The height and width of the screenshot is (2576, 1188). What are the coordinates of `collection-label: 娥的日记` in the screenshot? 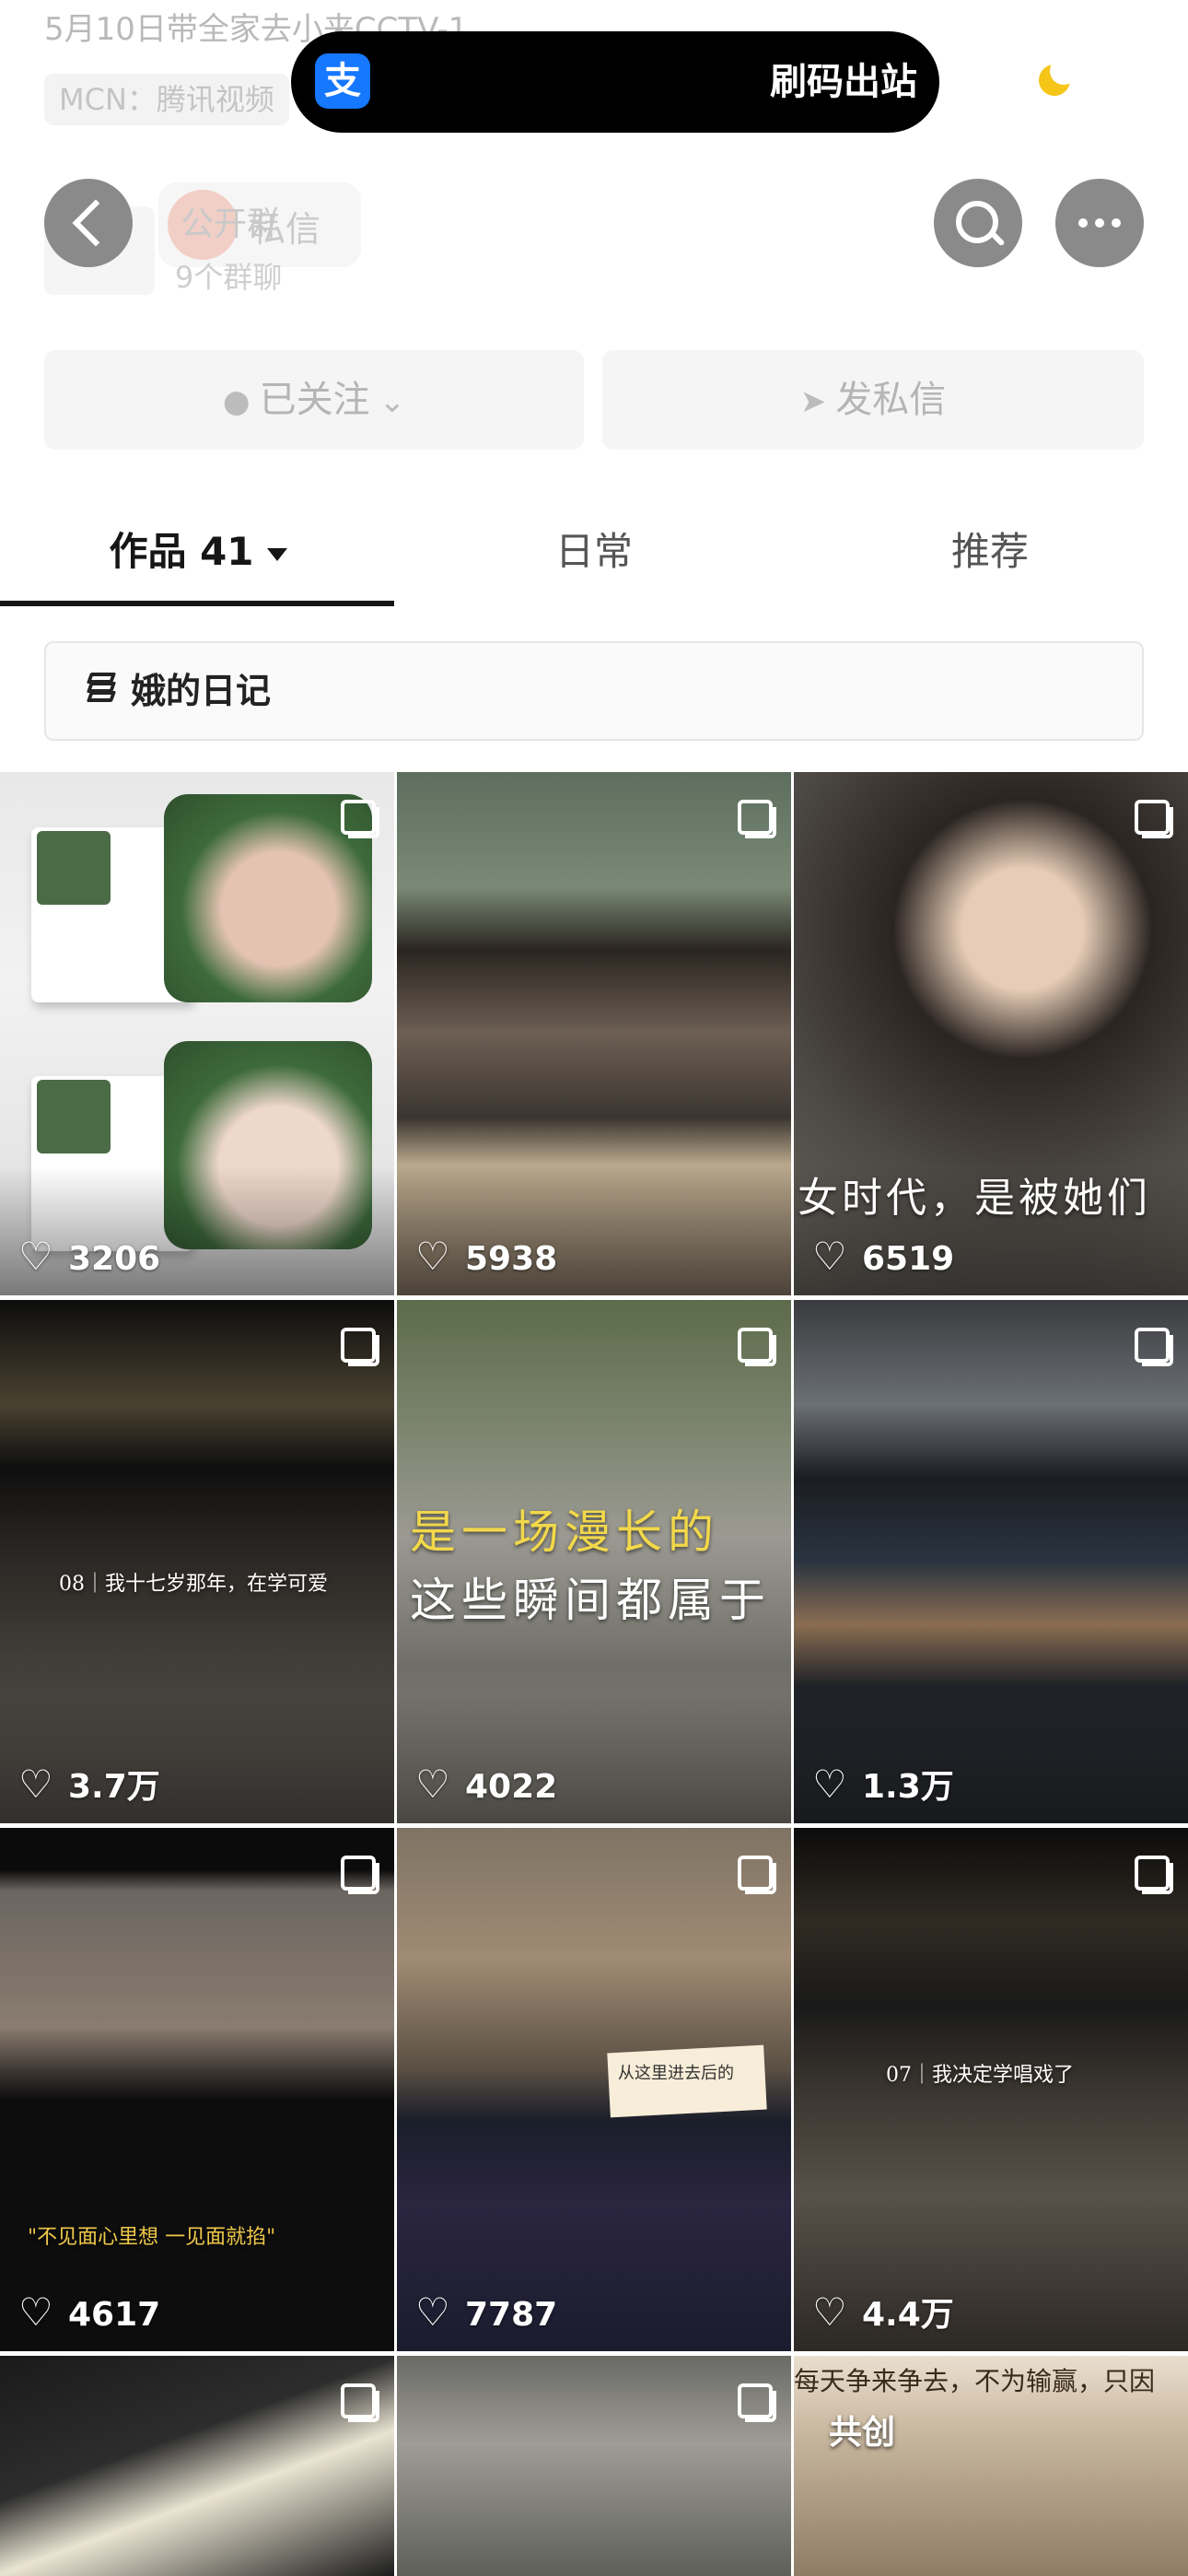 It's located at (201, 691).